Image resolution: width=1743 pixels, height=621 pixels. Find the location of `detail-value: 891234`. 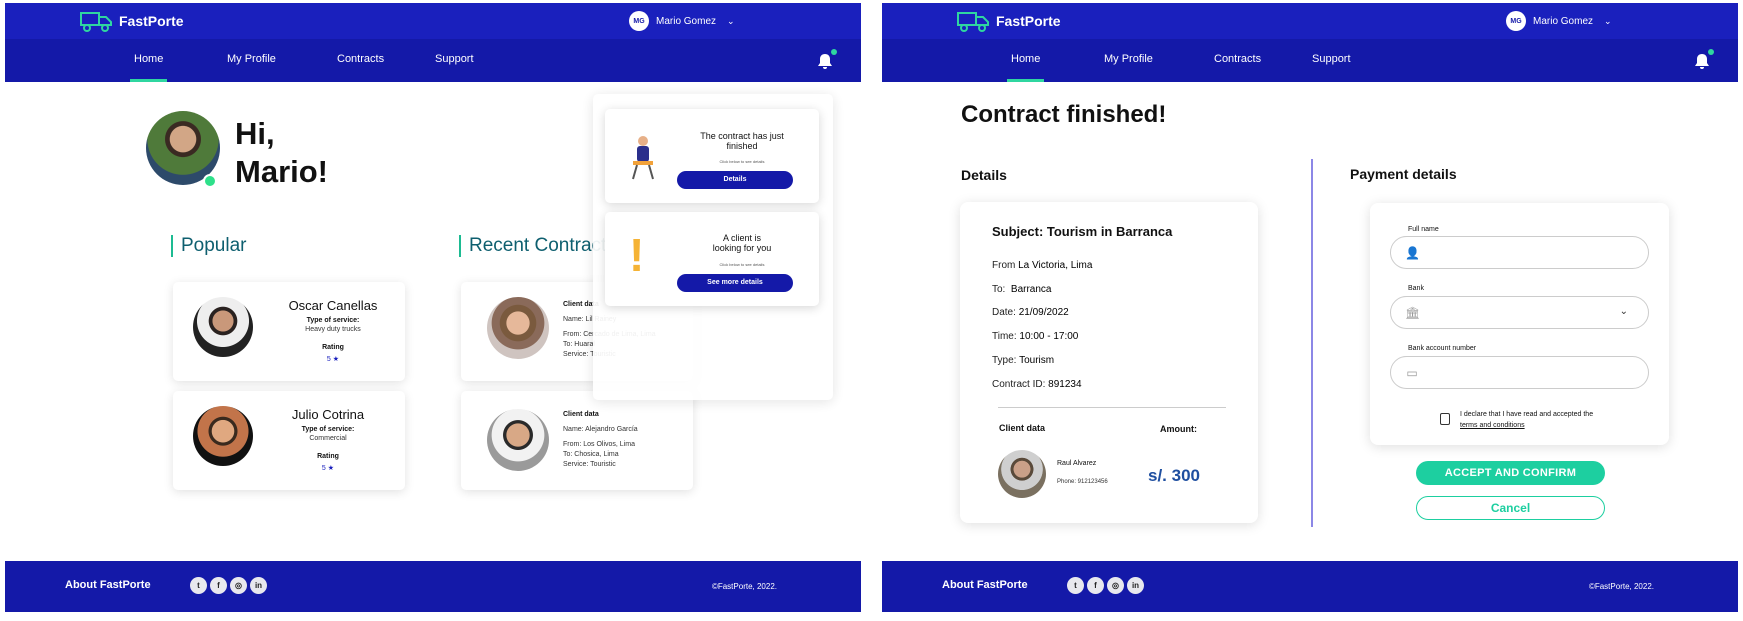

detail-value: 891234 is located at coordinates (1065, 384).